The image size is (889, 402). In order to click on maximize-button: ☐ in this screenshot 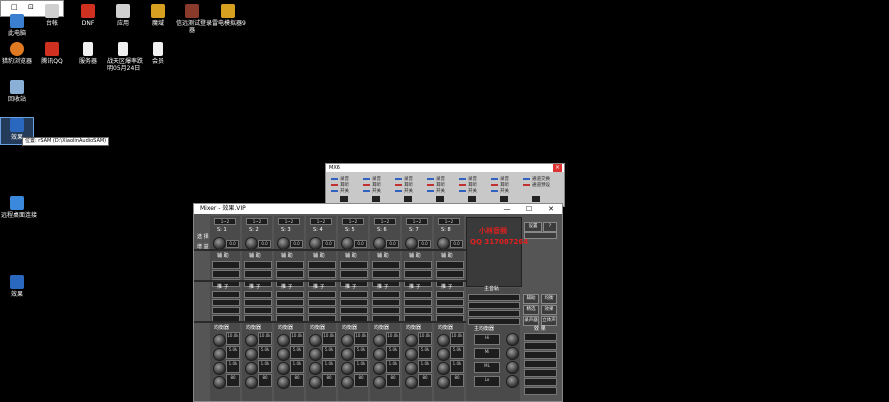, I will do `click(529, 209)`.